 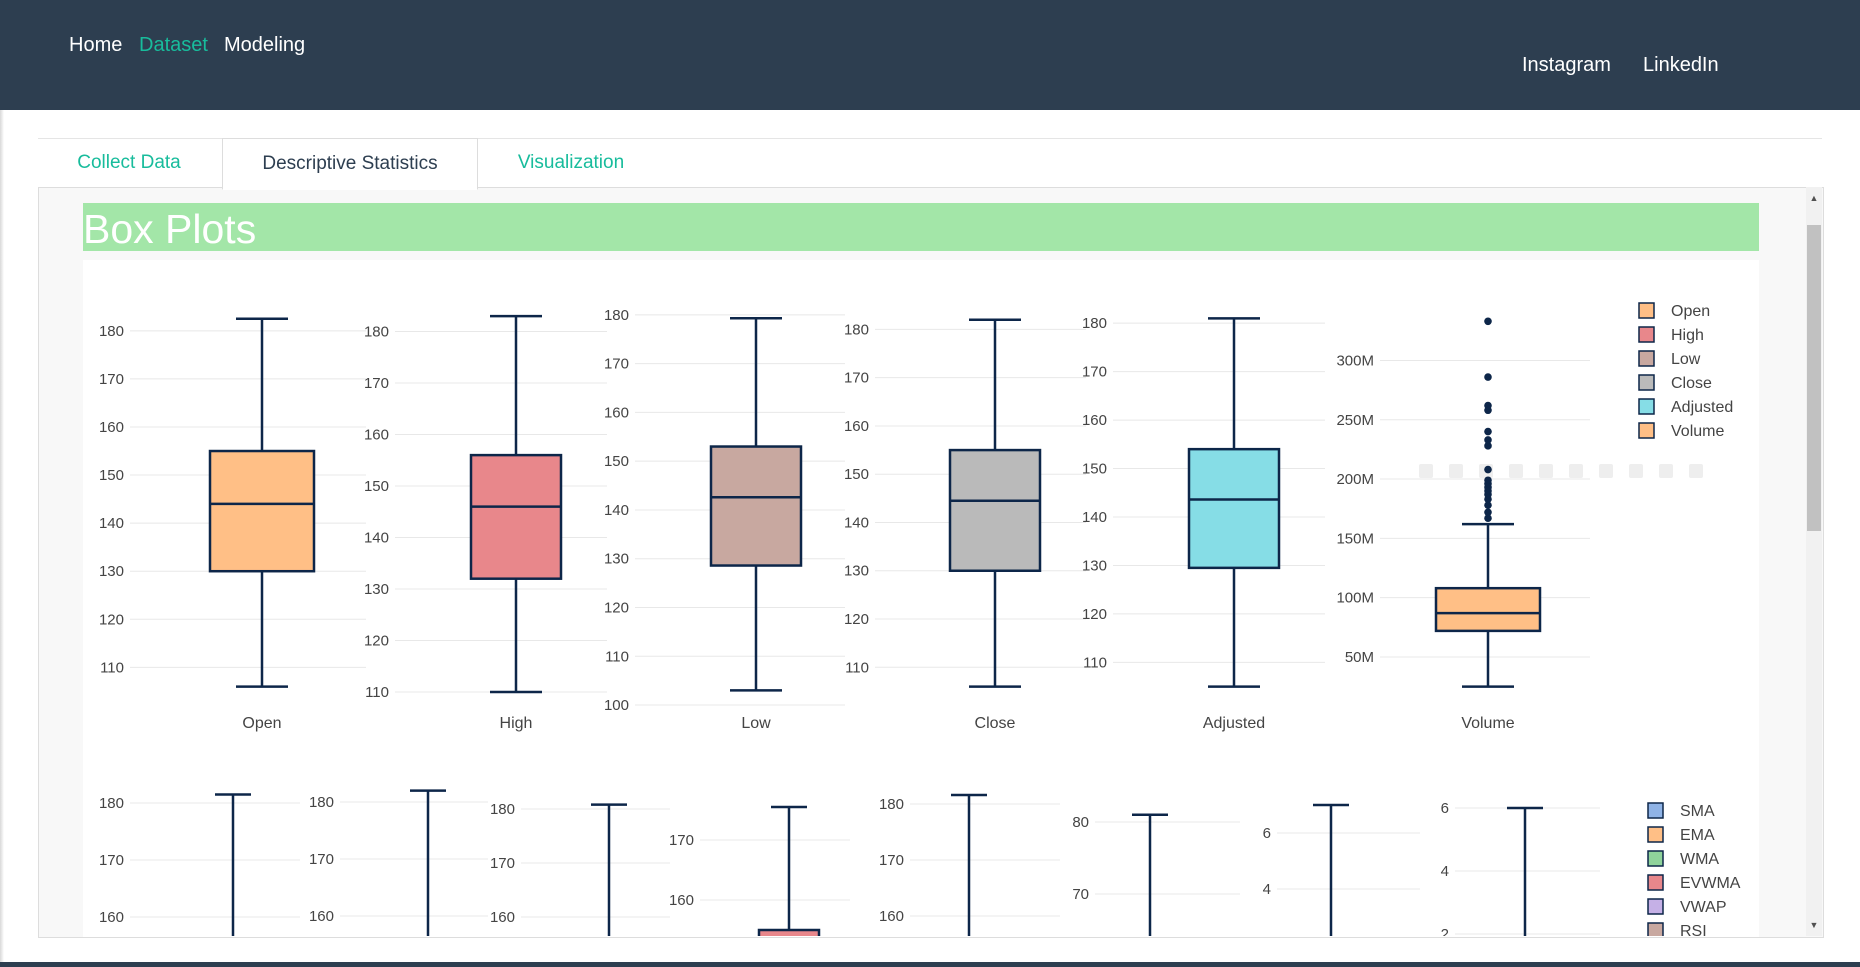 I want to click on scroll-up-arrow-icon: ▲, so click(x=1814, y=198).